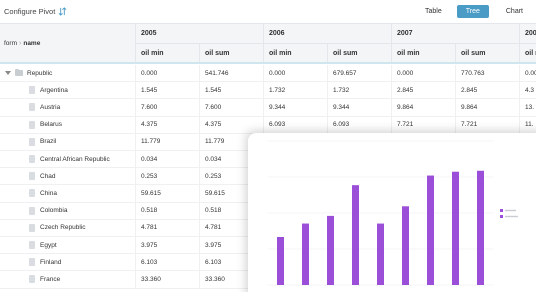 This screenshot has width=536, height=292. What do you see at coordinates (433, 11) in the screenshot?
I see `view-table-button: Table` at bounding box center [433, 11].